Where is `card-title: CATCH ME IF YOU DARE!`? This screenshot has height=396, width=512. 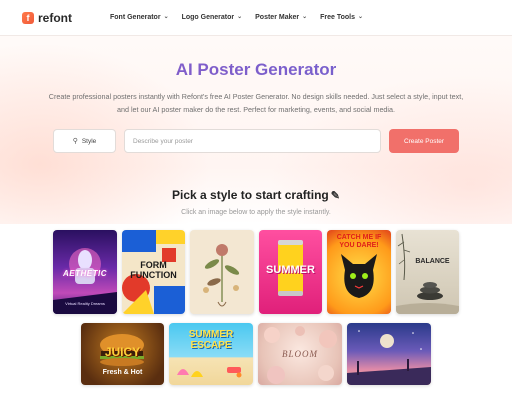
card-title: CATCH ME IF YOU DARE! is located at coordinates (359, 241).